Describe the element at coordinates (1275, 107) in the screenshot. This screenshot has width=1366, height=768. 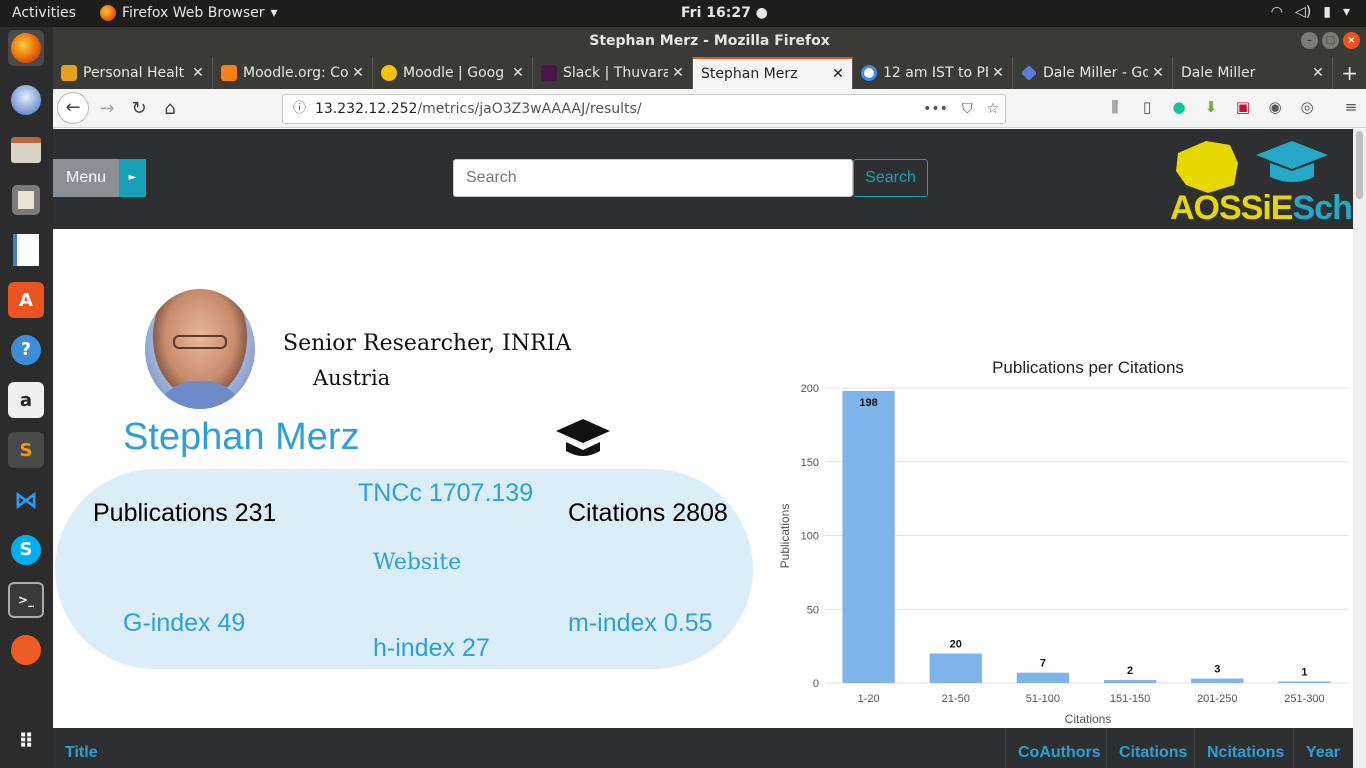
I see `account-icon: ◉` at that location.